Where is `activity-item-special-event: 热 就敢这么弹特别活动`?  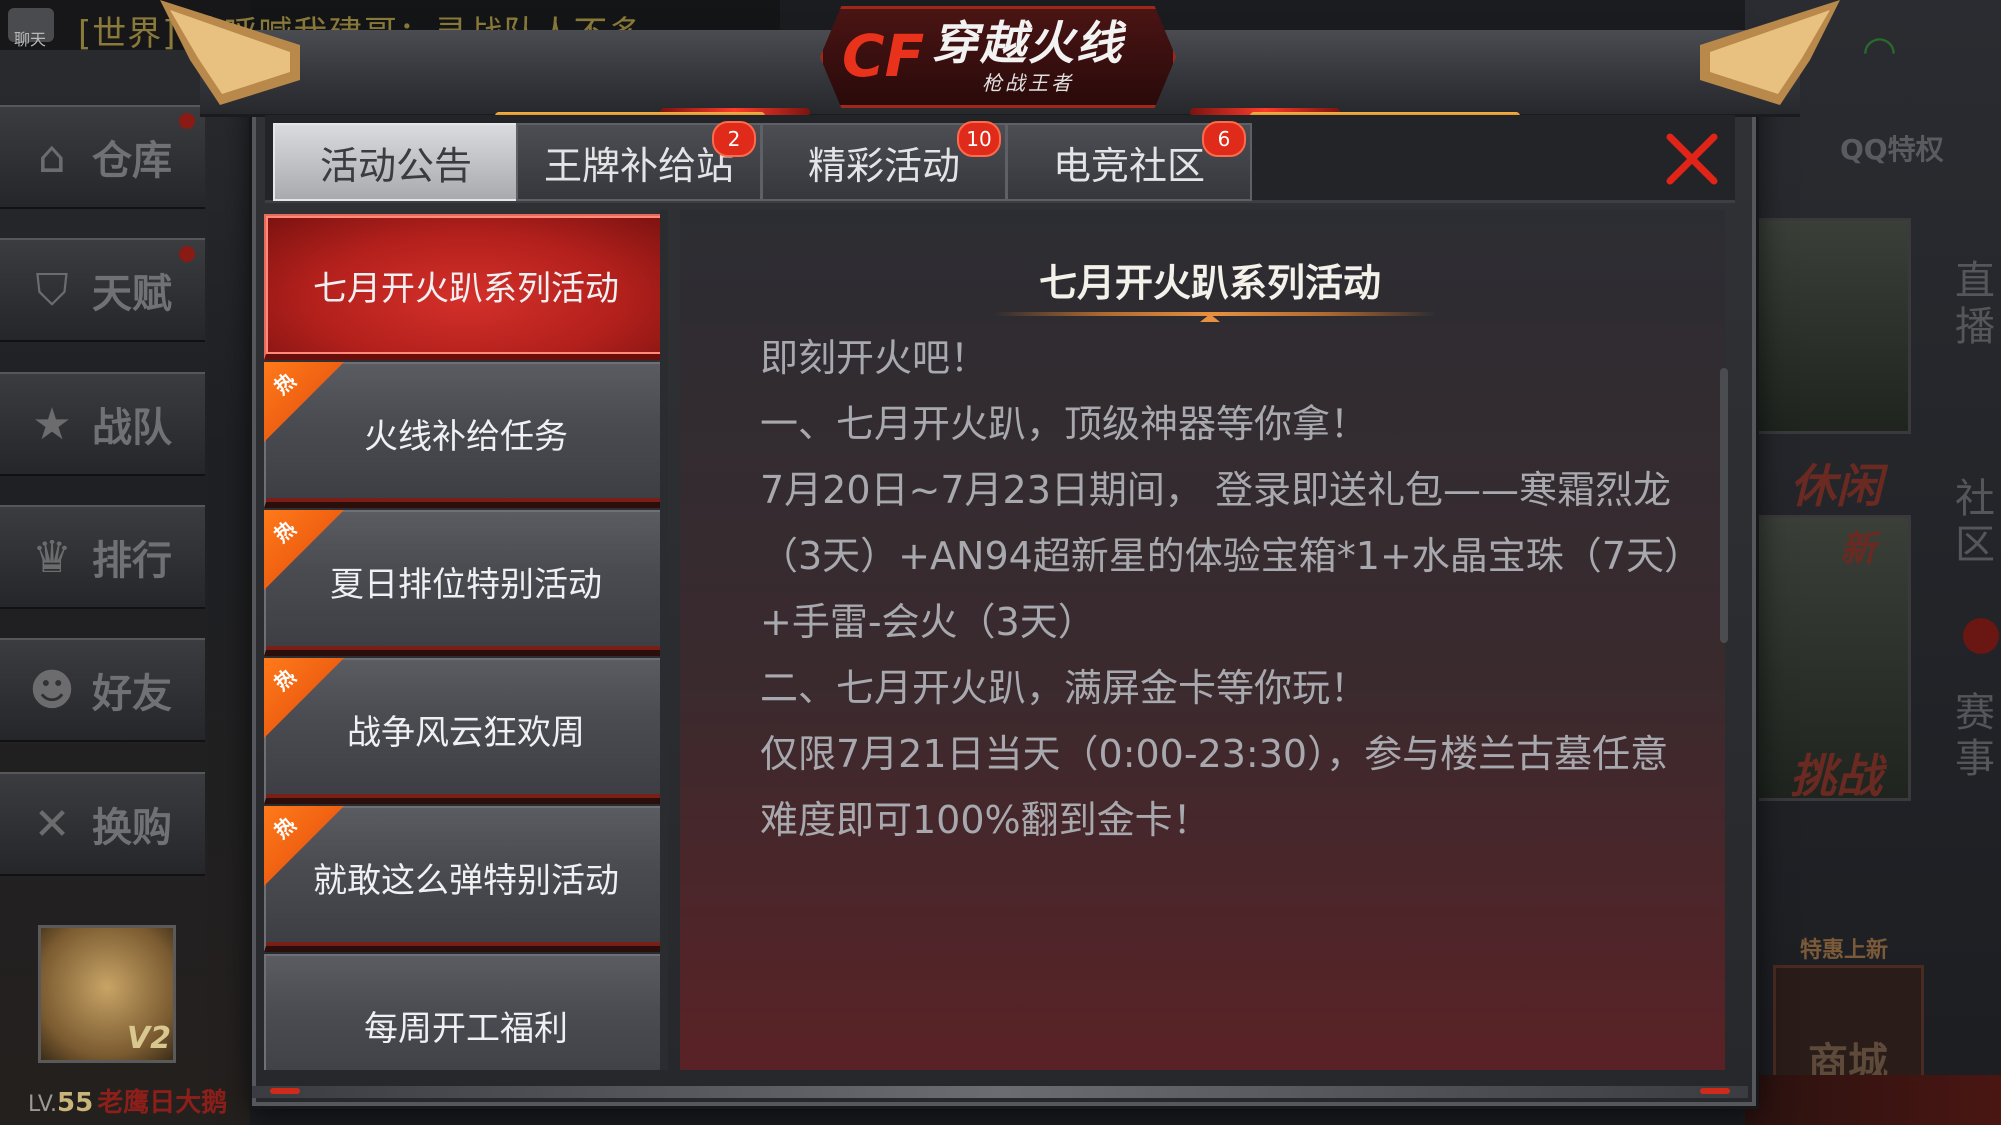
activity-item-special-event: 热 就敢这么弹特别活动 is located at coordinates (466, 879).